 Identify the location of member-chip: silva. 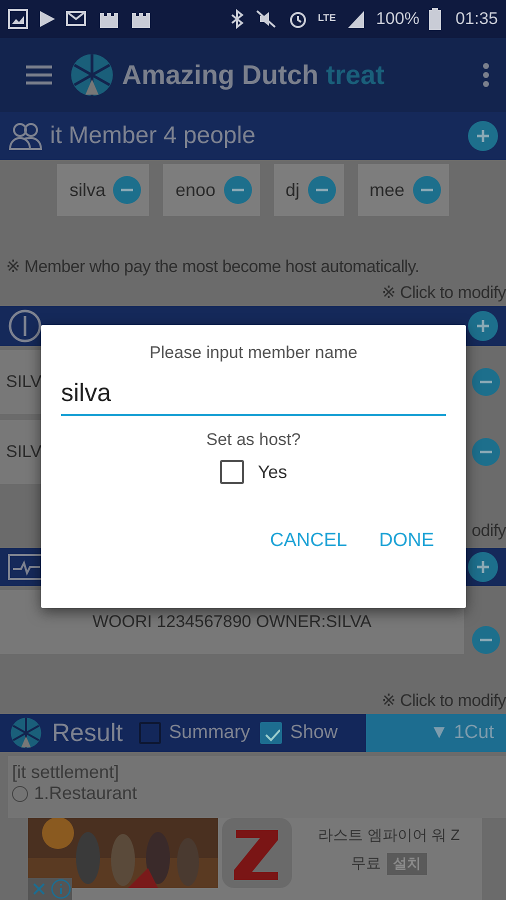
(103, 190).